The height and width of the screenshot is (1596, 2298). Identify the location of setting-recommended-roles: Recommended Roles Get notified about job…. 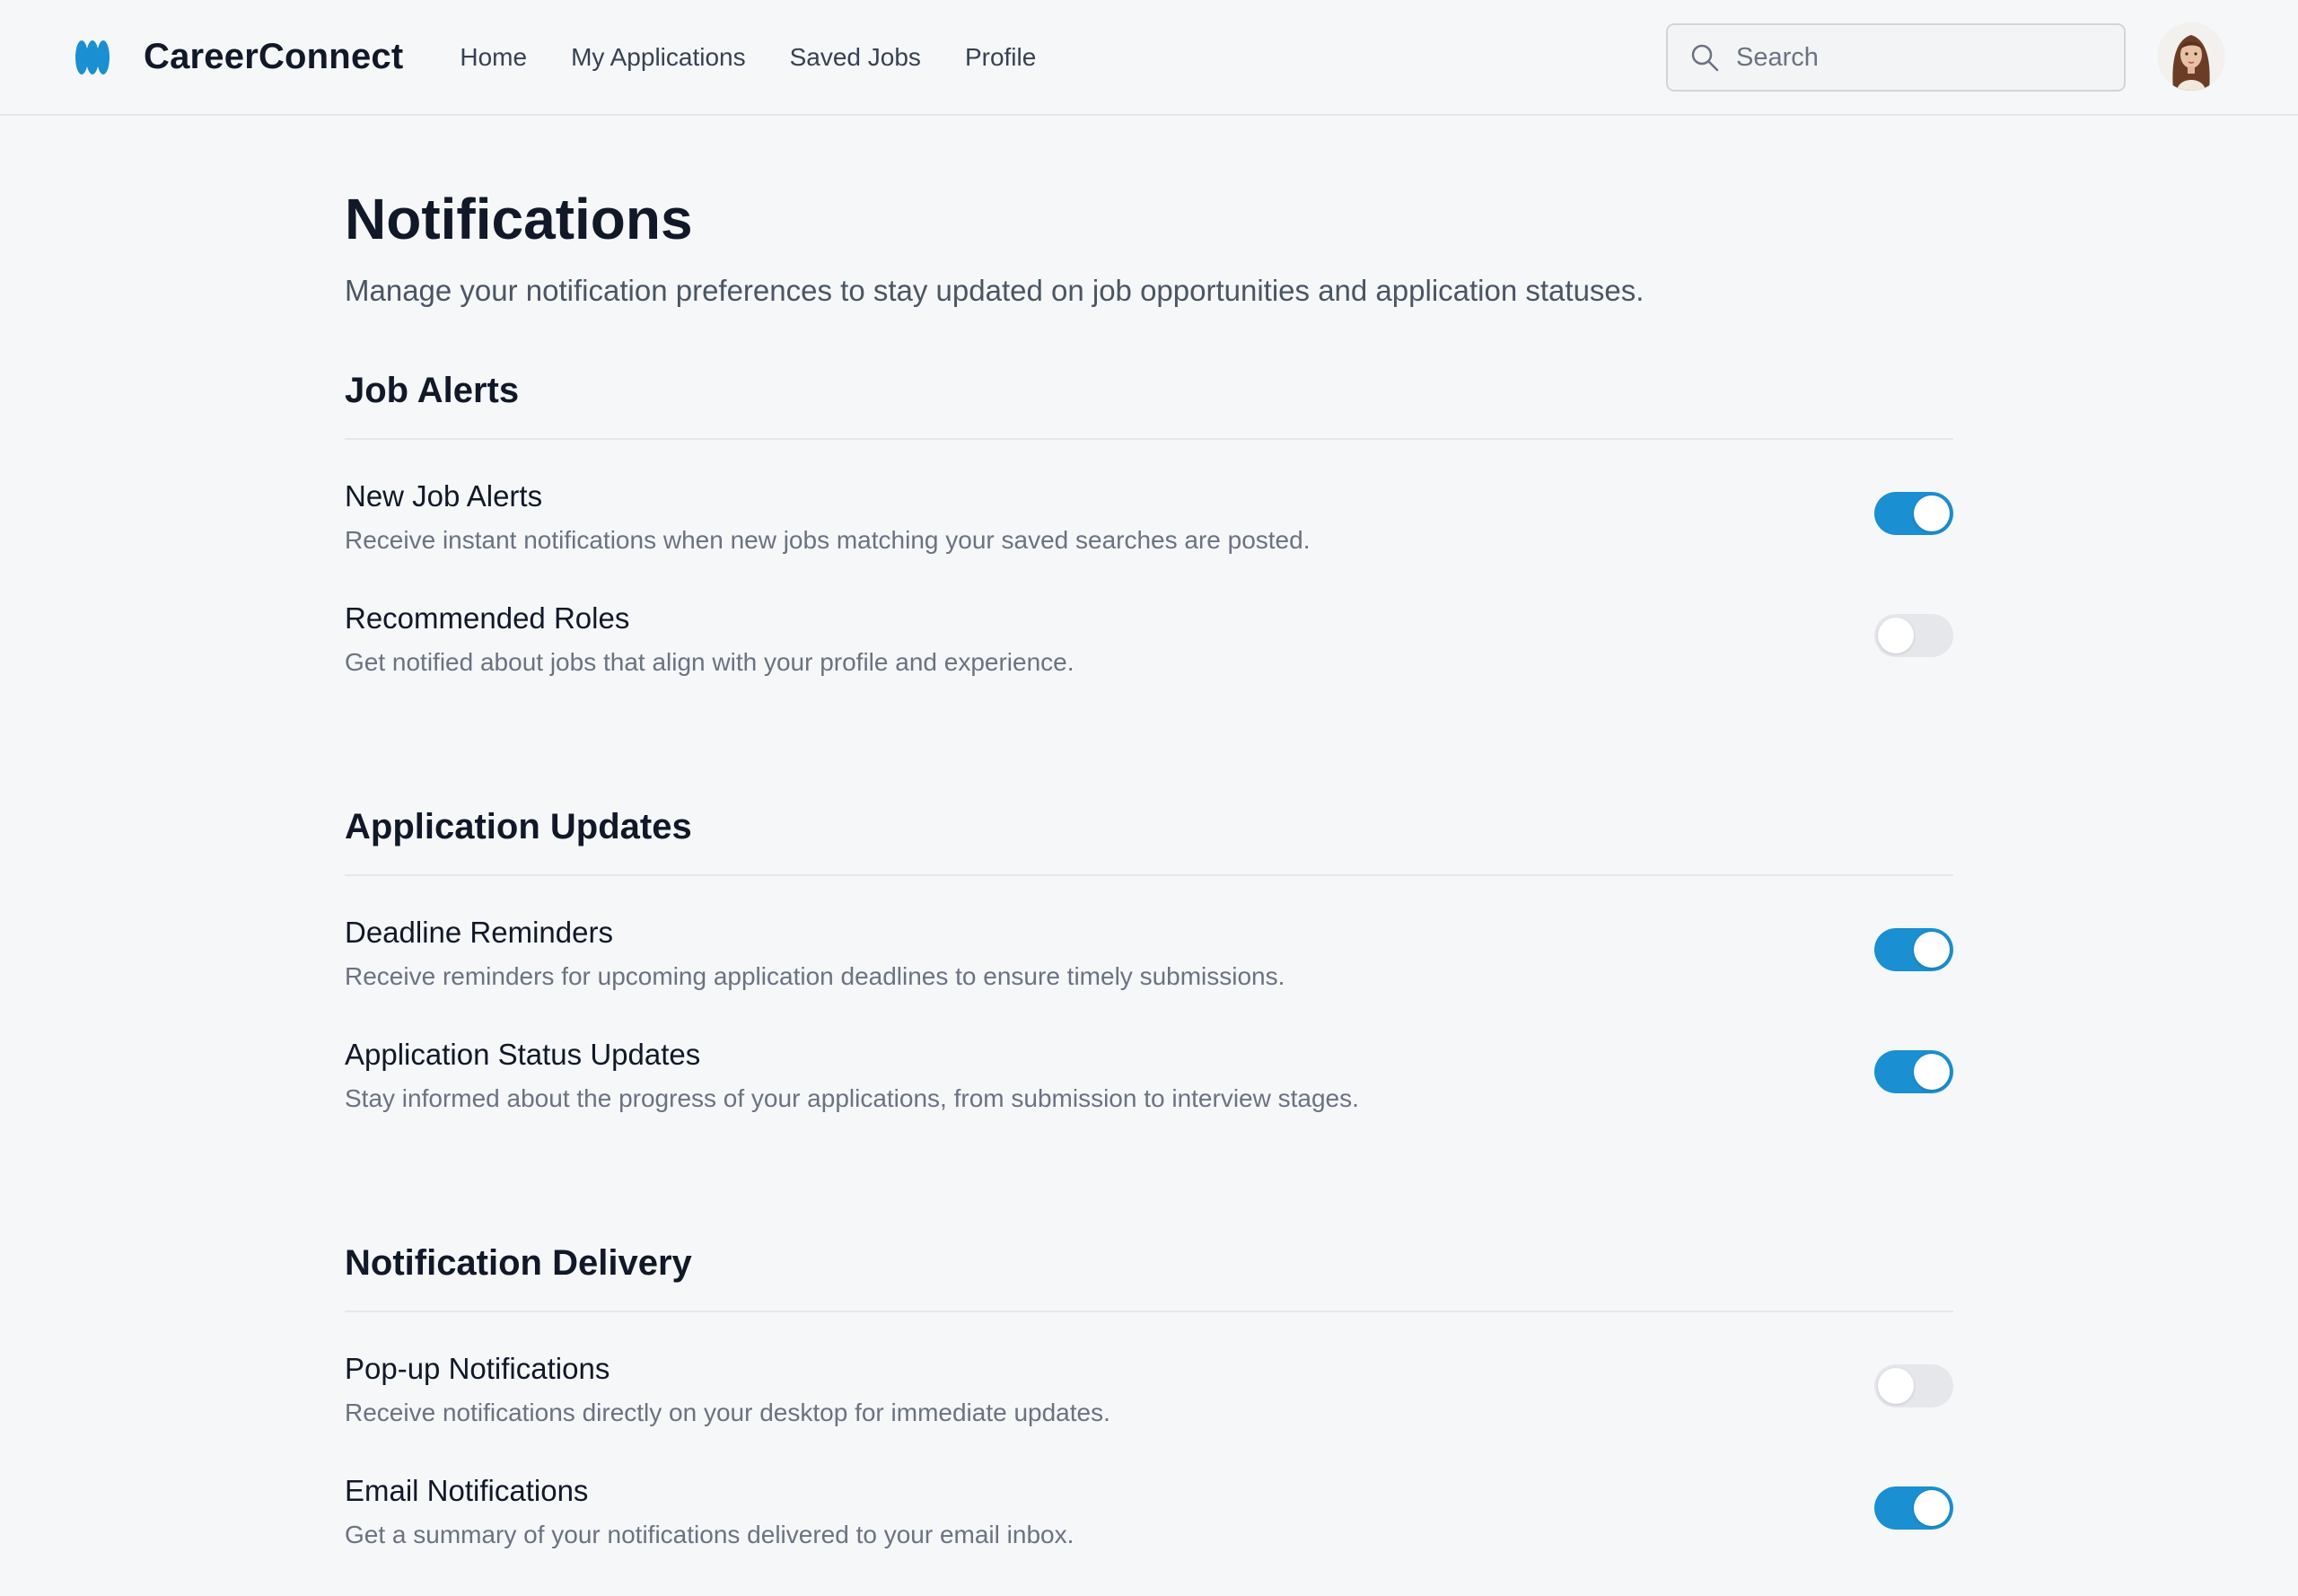
(1149, 662).